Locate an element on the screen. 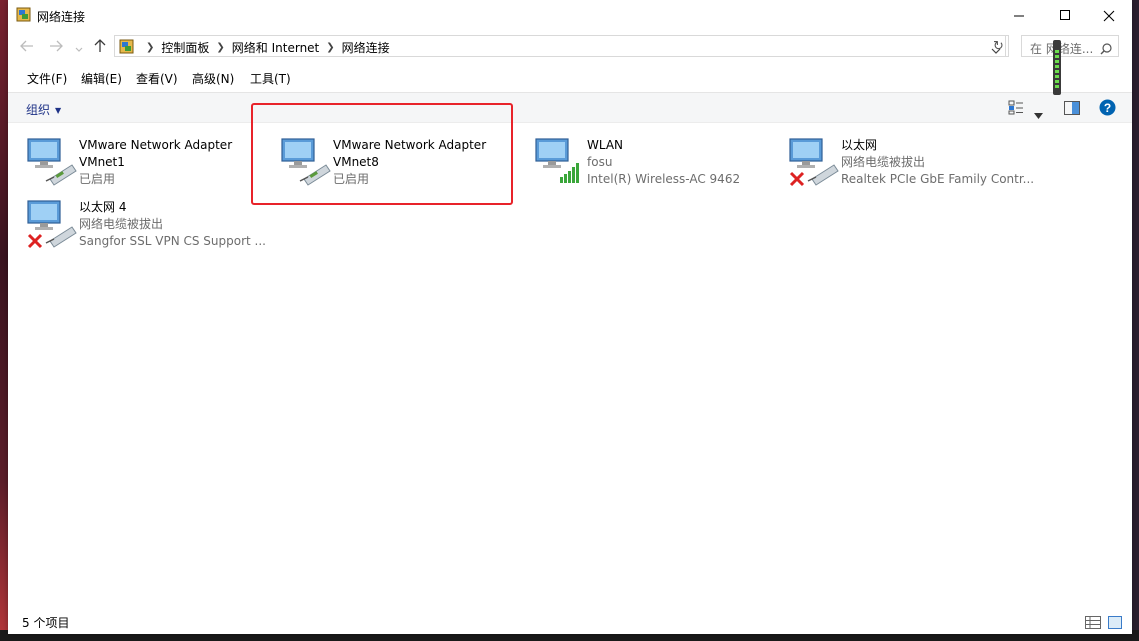 Image resolution: width=1139 pixels, height=641 pixels. control-panel-icon is located at coordinates (126, 48).